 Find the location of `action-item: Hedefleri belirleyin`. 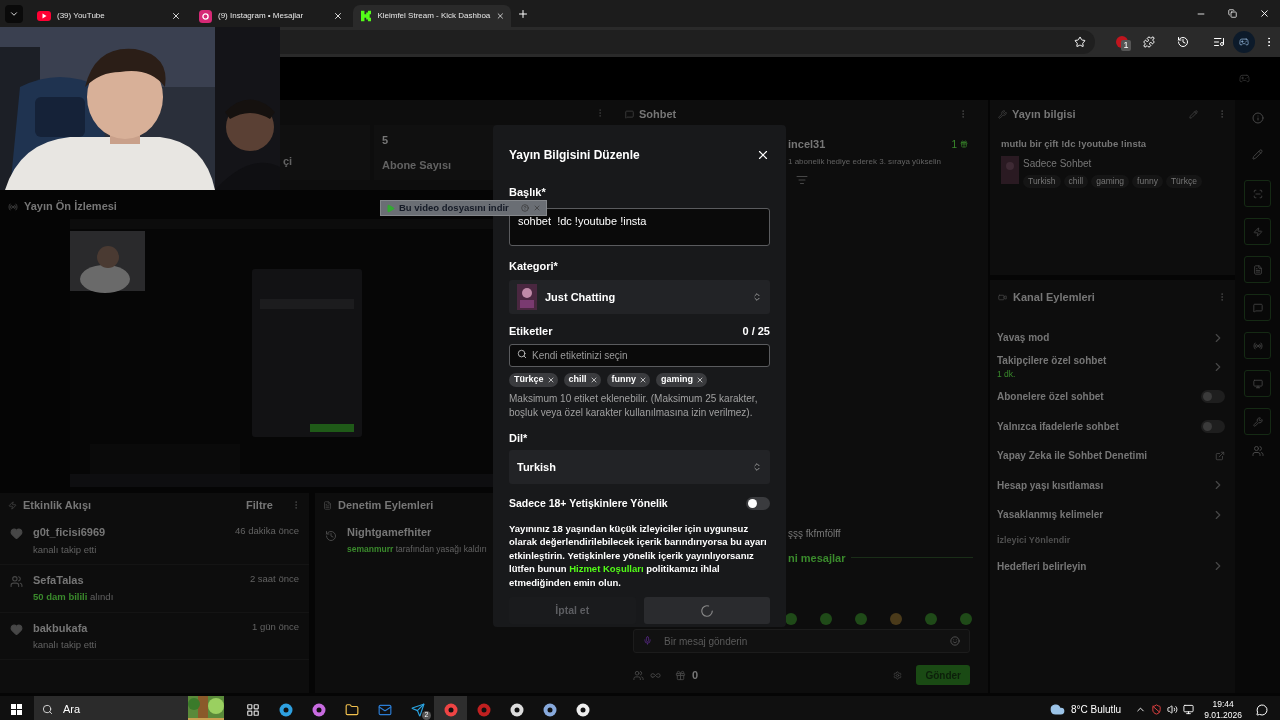

action-item: Hedefleri belirleyin is located at coordinates (1042, 566).